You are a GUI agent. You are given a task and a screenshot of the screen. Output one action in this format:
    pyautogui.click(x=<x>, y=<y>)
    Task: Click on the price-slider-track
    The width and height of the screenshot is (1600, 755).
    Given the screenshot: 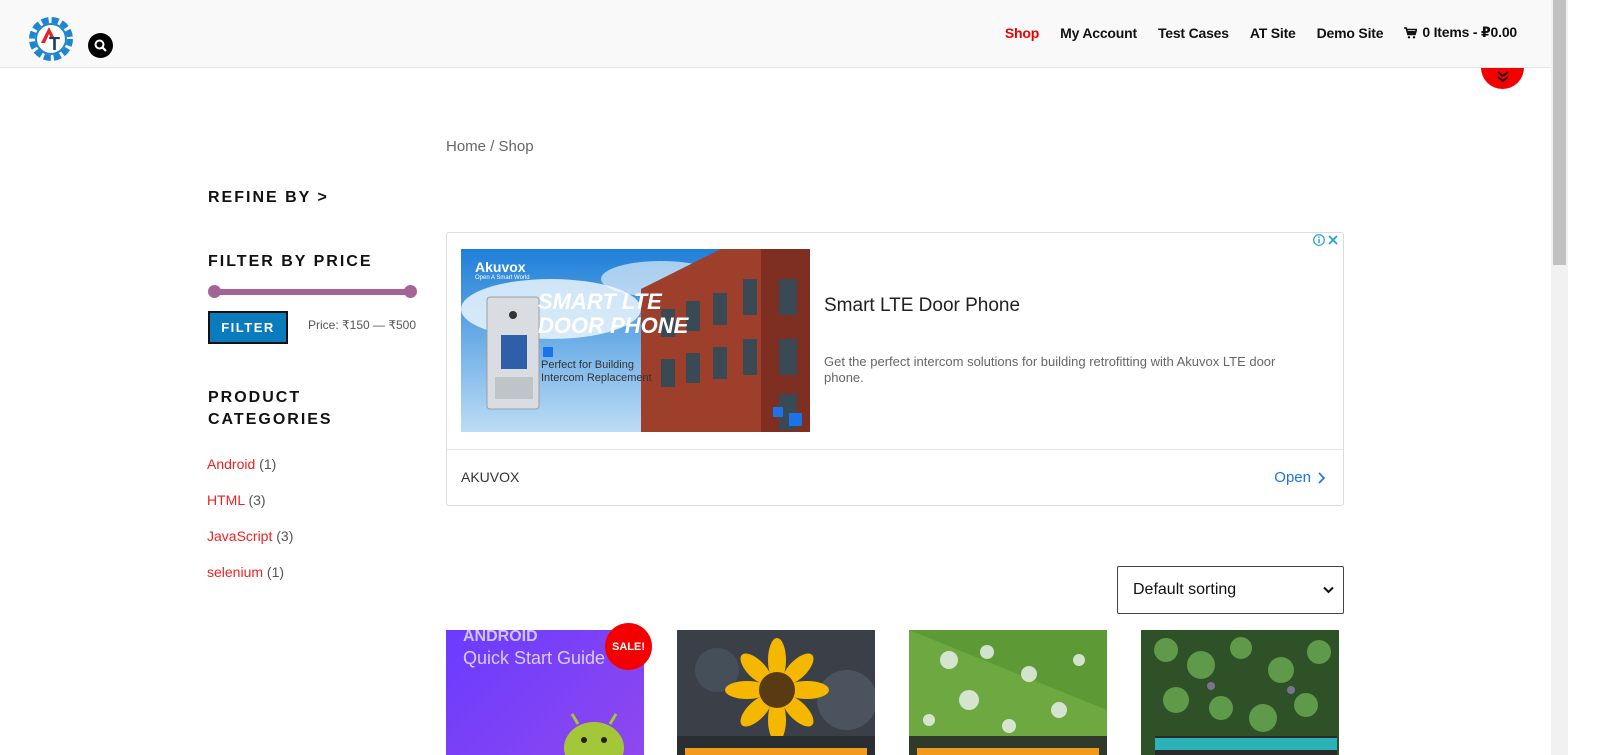 What is the action you would take?
    pyautogui.click(x=312, y=292)
    